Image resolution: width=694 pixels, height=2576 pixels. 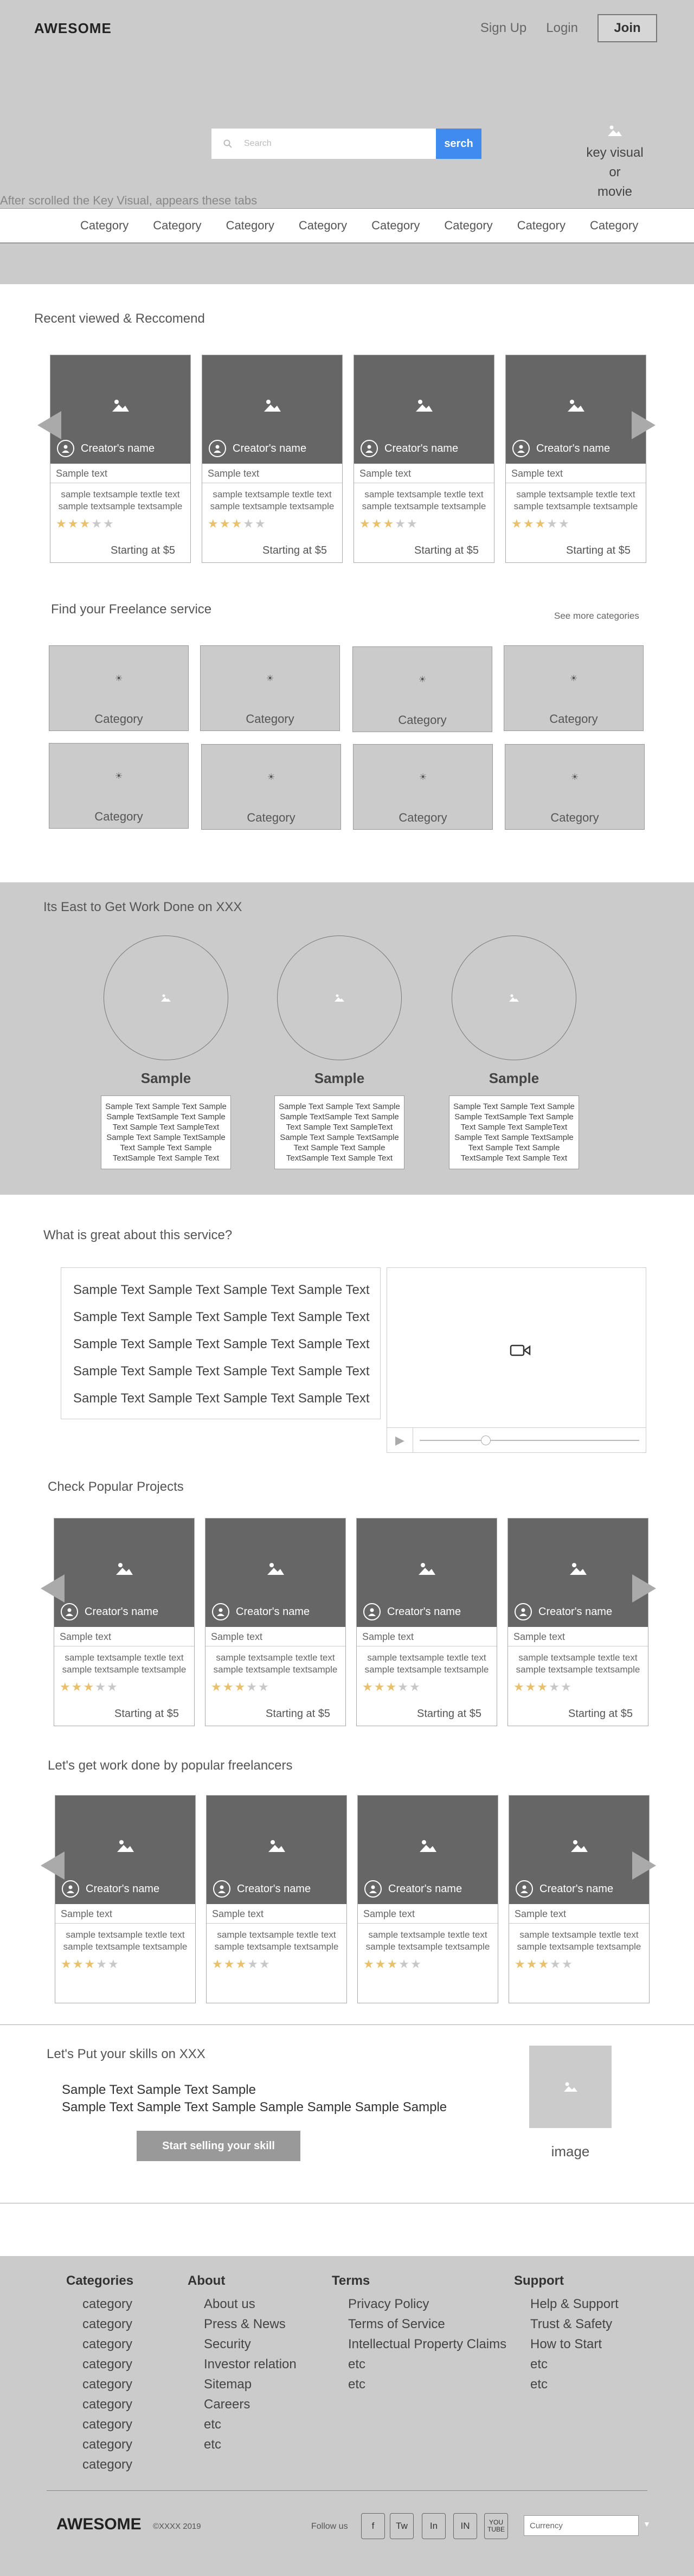 I want to click on avatar-icon, so click(x=521, y=448).